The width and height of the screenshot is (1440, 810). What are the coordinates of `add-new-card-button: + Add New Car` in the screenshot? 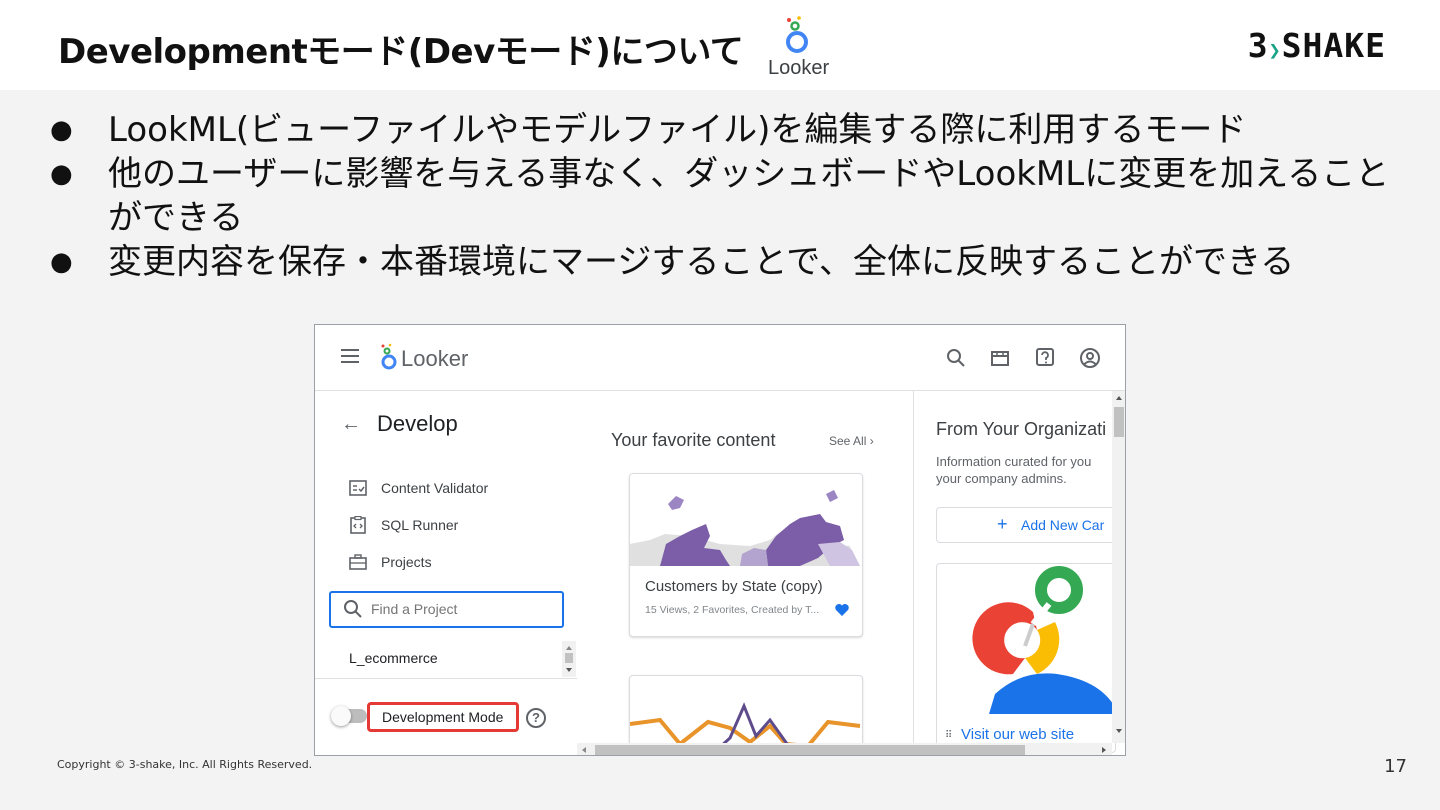 It's located at (1026, 525).